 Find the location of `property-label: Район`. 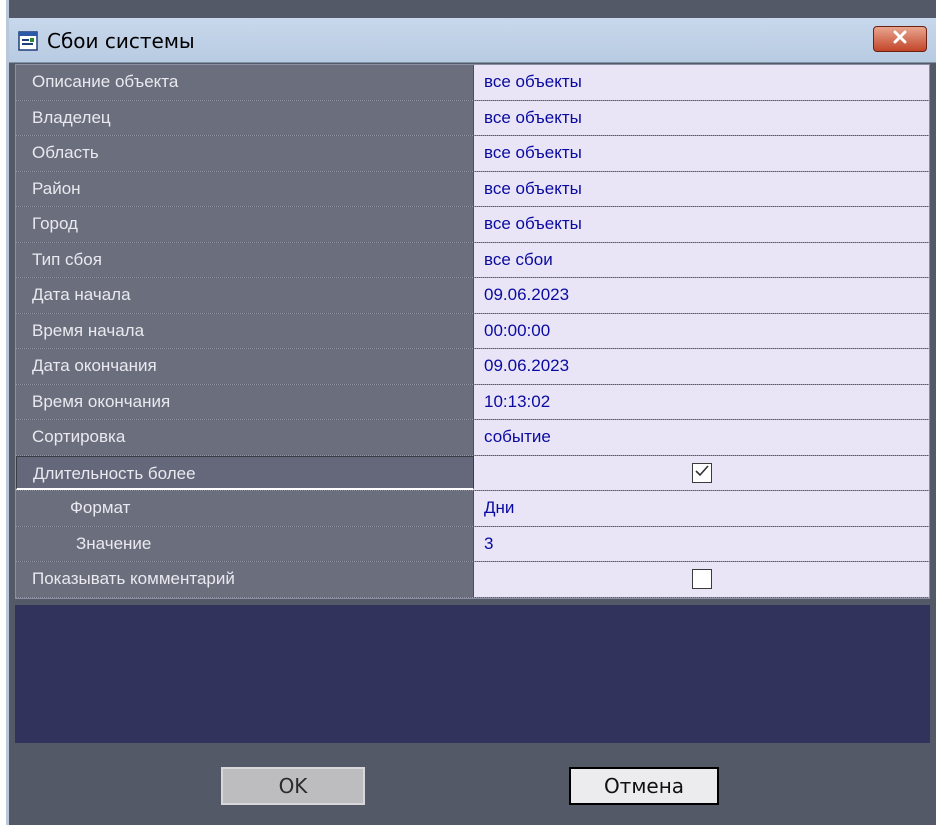

property-label: Район is located at coordinates (245, 188).